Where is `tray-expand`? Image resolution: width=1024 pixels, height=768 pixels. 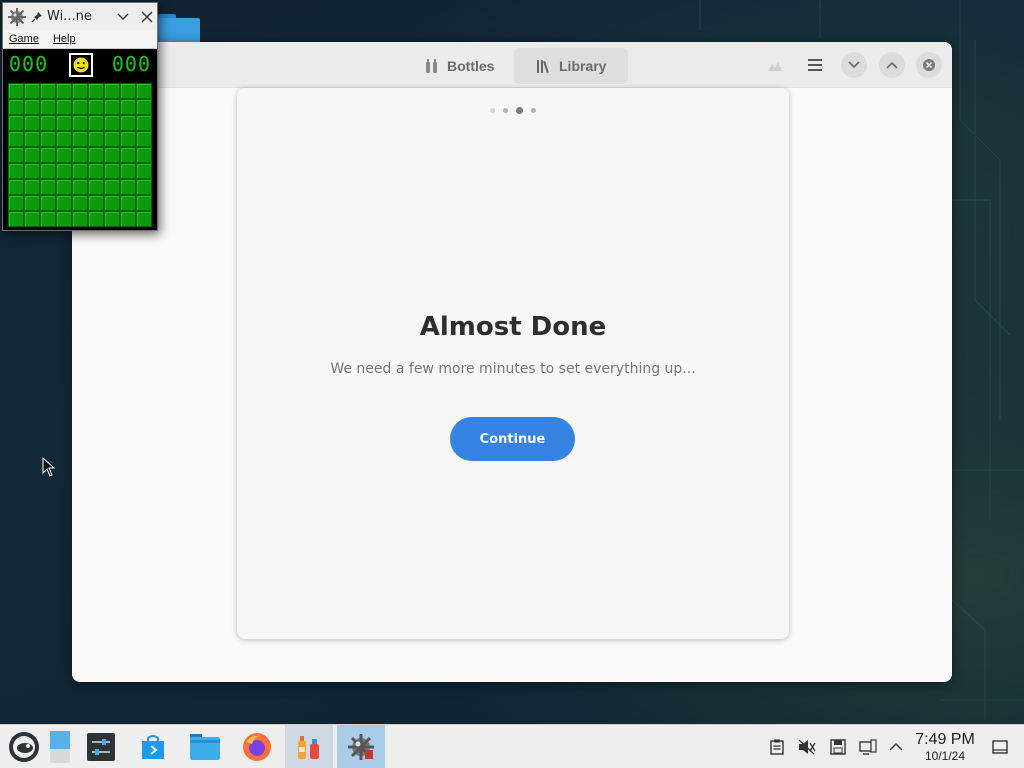 tray-expand is located at coordinates (896, 747).